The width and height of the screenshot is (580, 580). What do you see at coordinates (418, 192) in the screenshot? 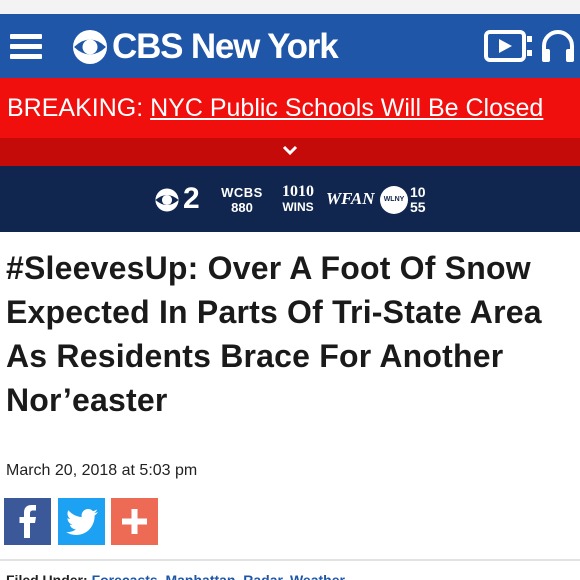
I see `wlny-channel-top: 10` at bounding box center [418, 192].